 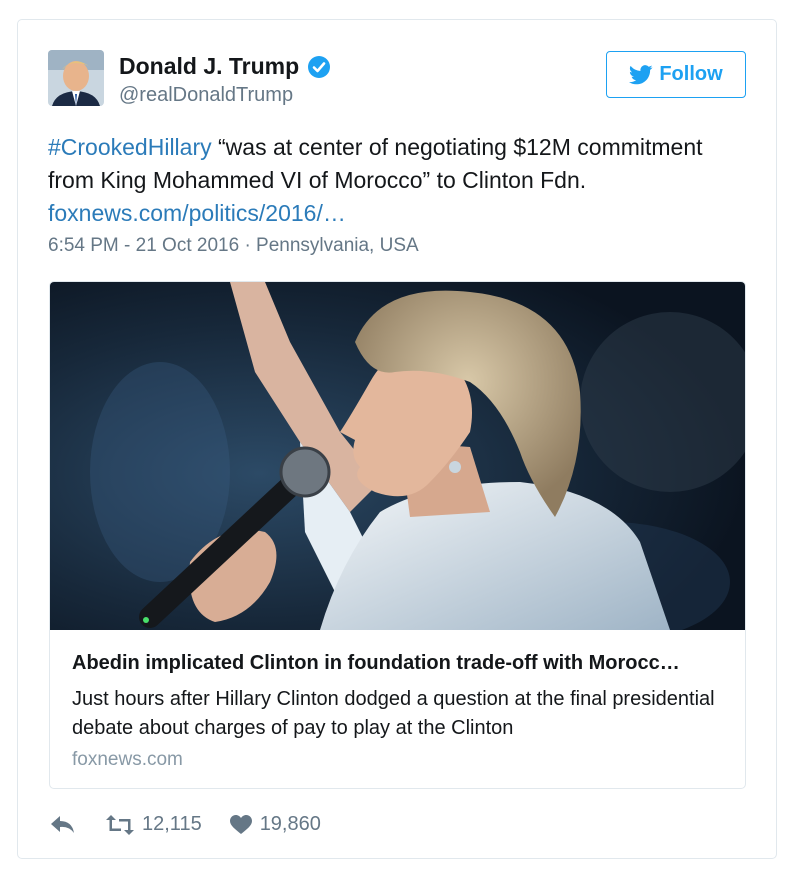 I want to click on name-row: Donald J. Trump, so click(x=225, y=66).